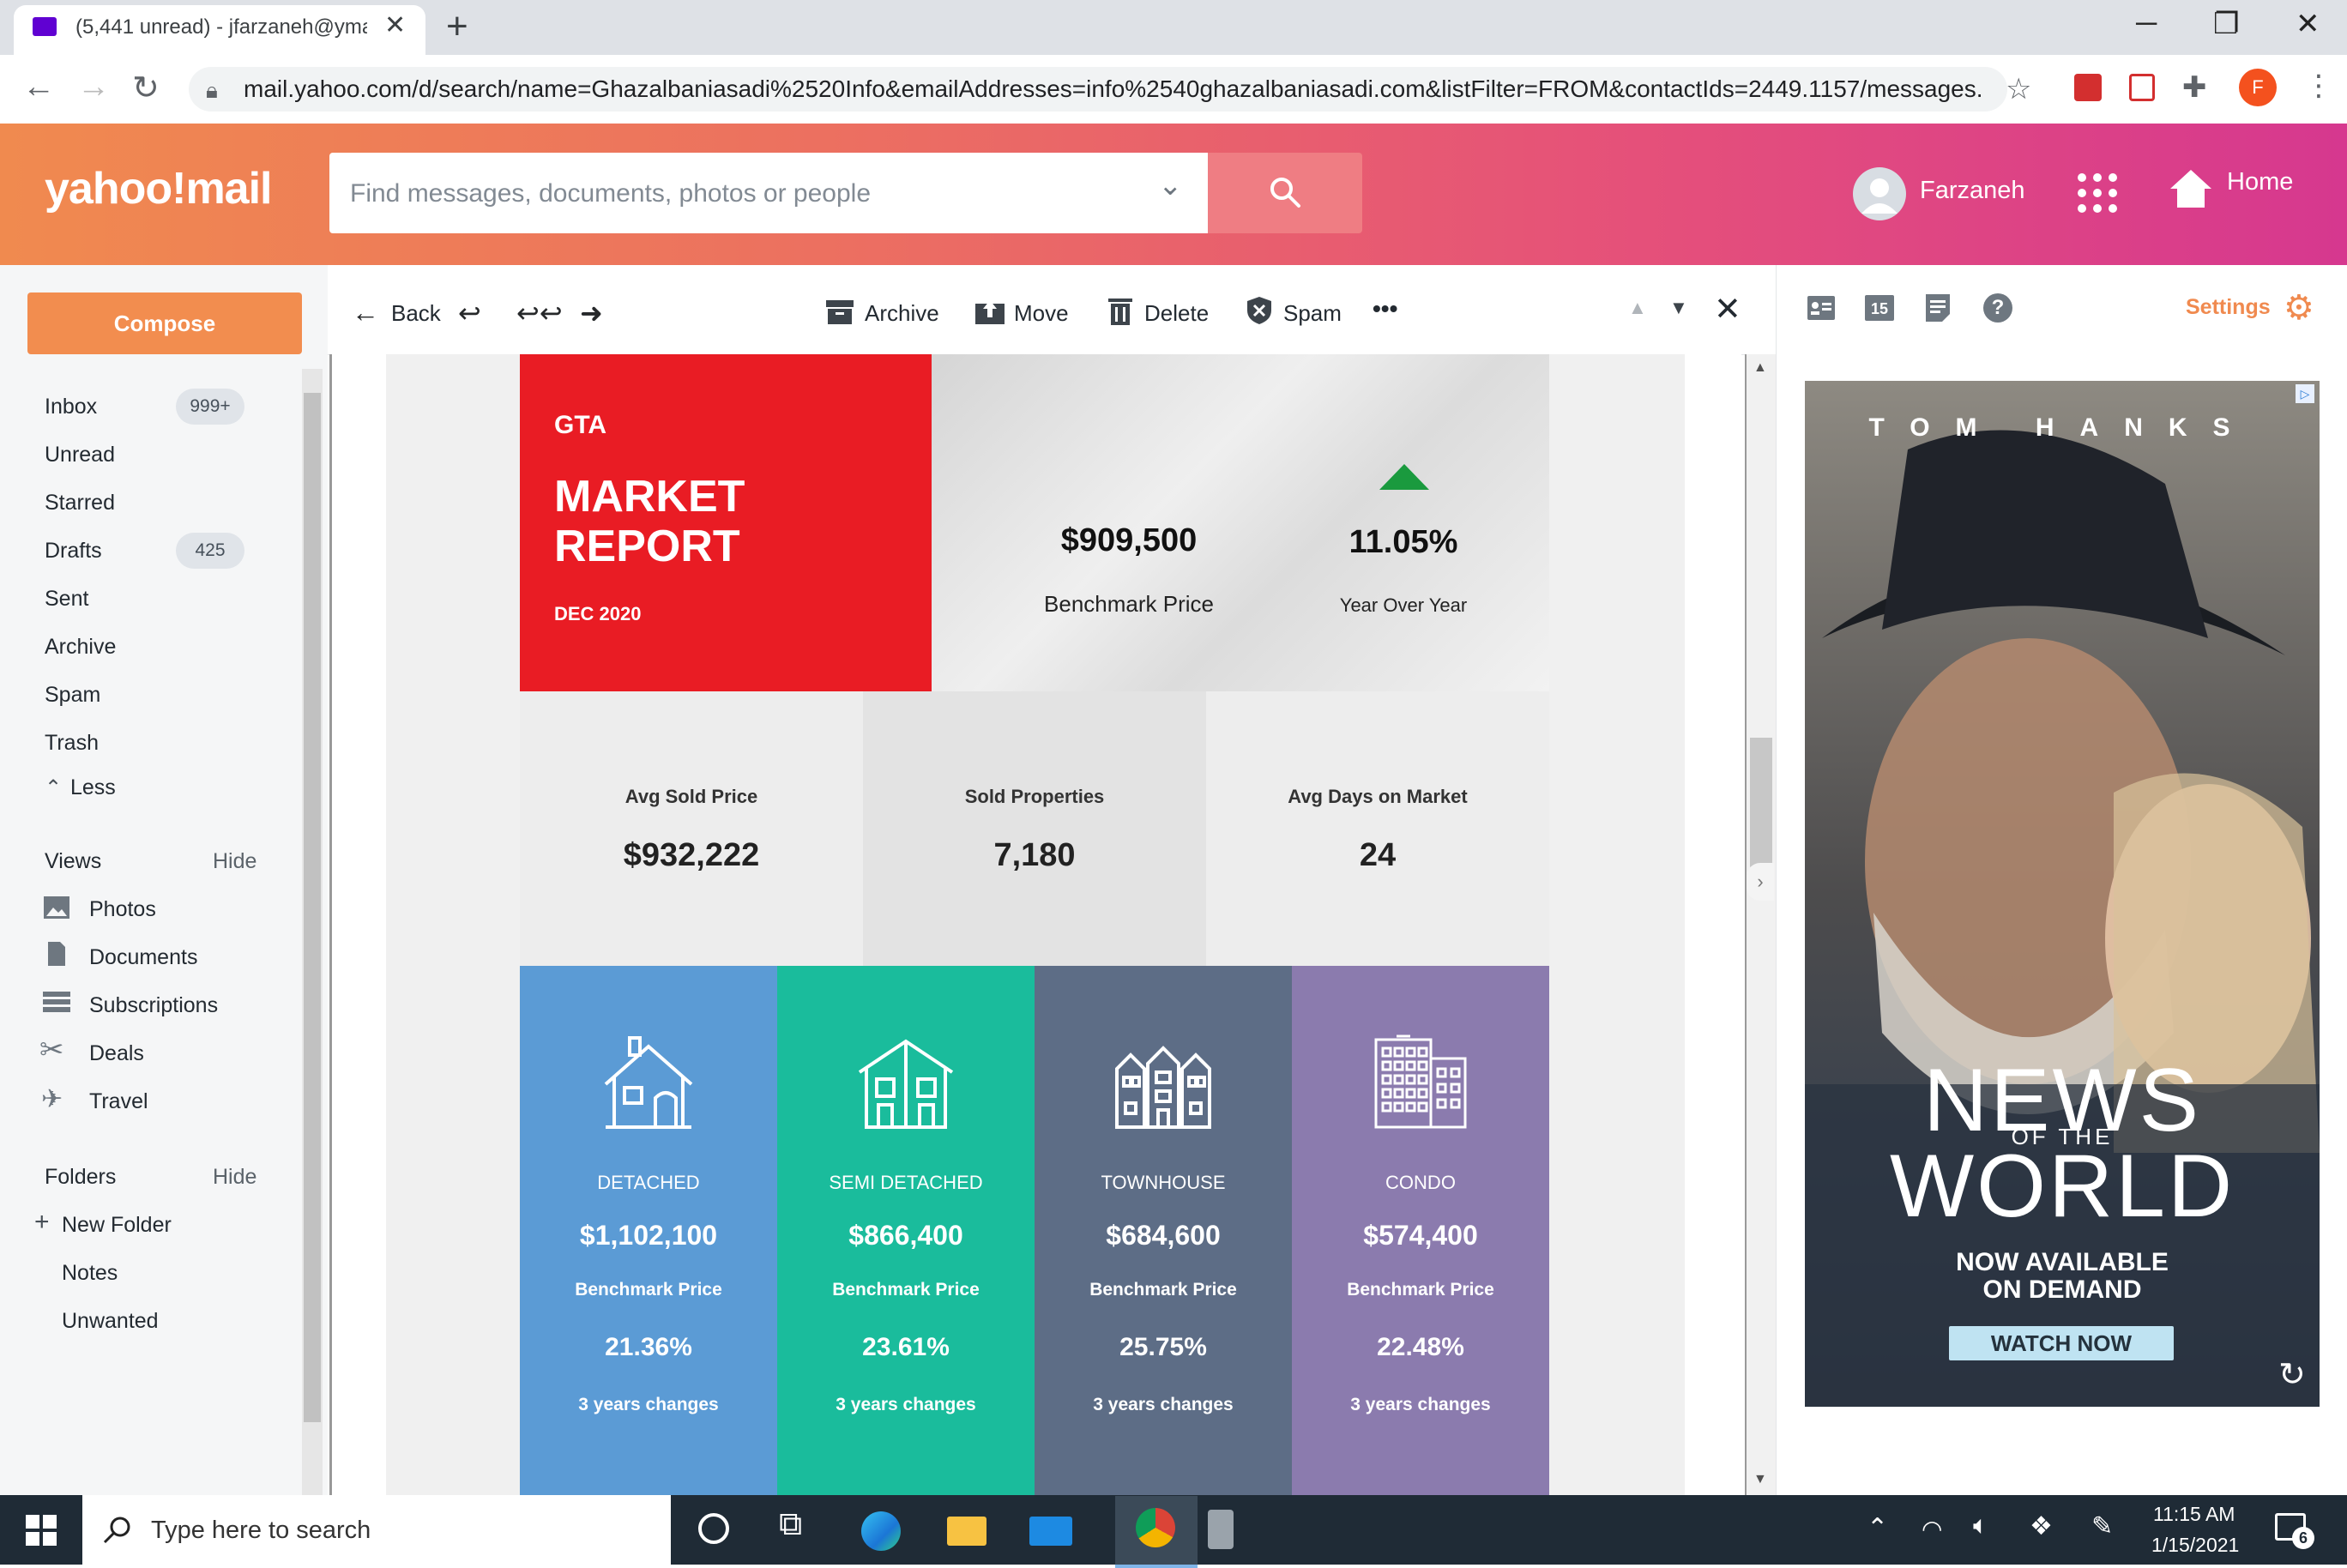 This screenshot has width=2347, height=1568. I want to click on sidebar-item-notes: Notes, so click(90, 1273).